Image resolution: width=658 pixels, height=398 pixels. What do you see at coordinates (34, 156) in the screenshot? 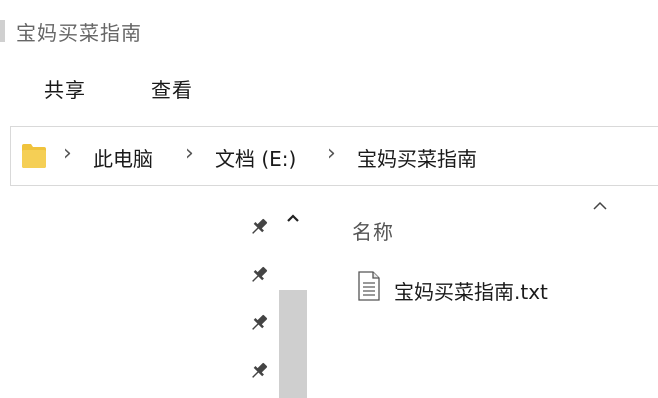
I see `folder-icon` at bounding box center [34, 156].